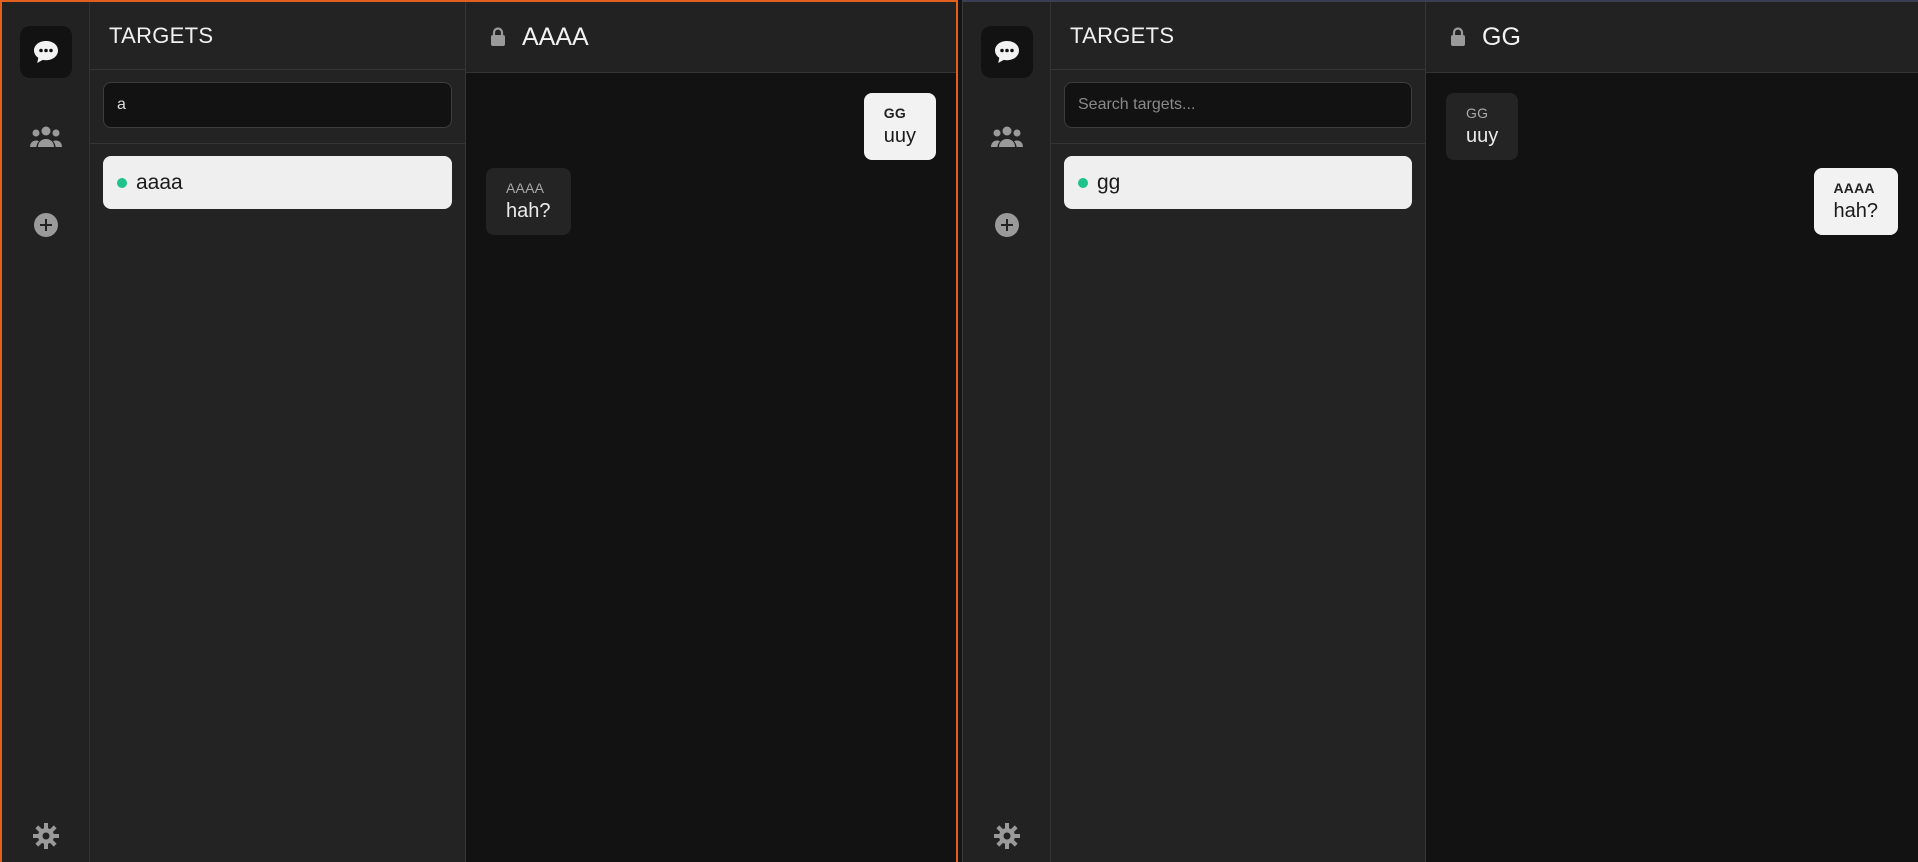 Image resolution: width=1918 pixels, height=862 pixels. I want to click on target-list: gg, so click(1238, 182).